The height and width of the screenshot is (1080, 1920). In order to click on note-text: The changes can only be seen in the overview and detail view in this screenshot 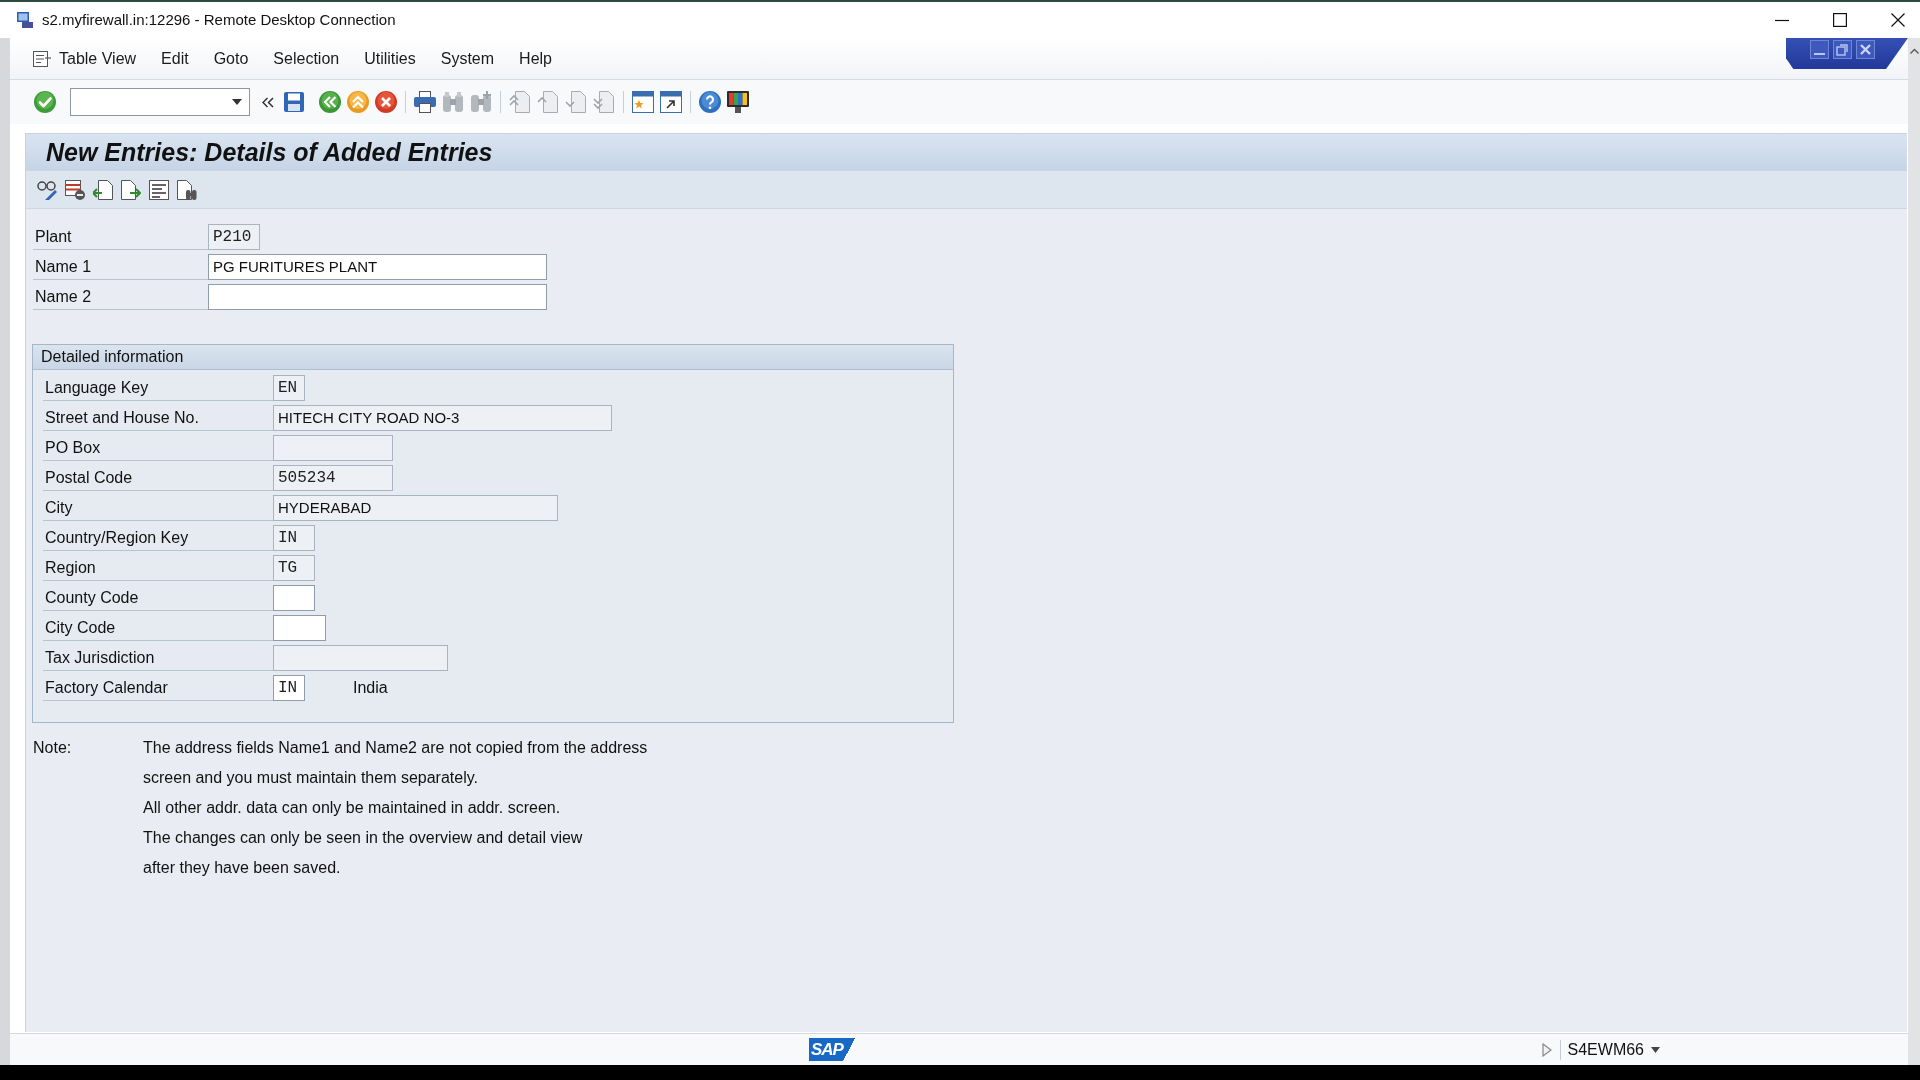, I will do `click(363, 838)`.